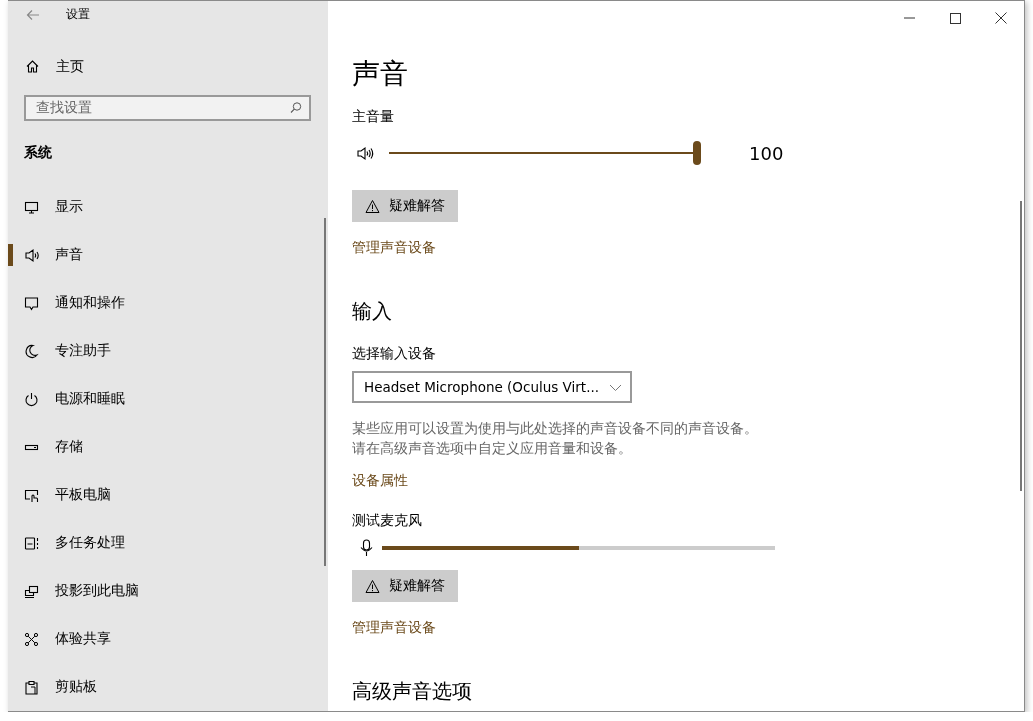  What do you see at coordinates (168, 351) in the screenshot?
I see `nav-item: 专注助手` at bounding box center [168, 351].